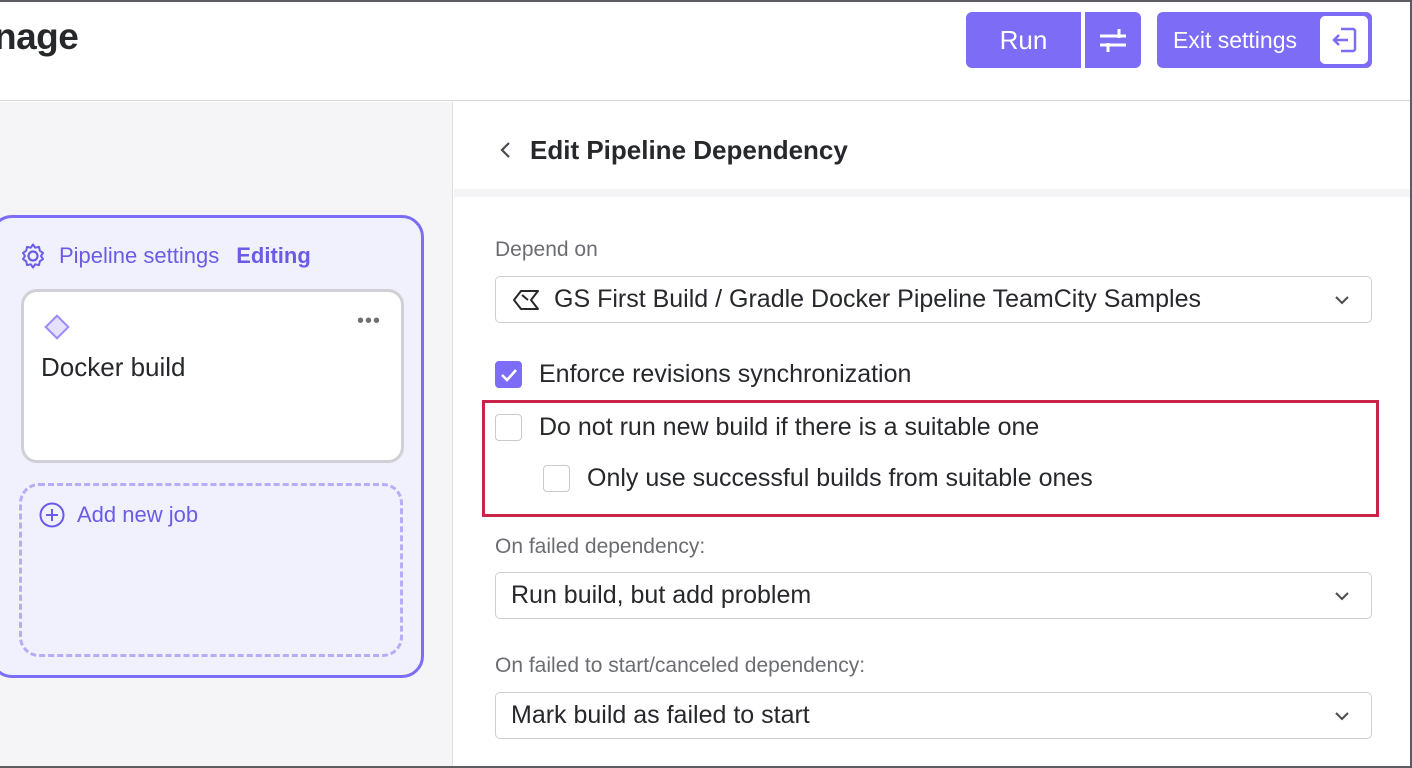  I want to click on job-diamond-icon, so click(57, 327).